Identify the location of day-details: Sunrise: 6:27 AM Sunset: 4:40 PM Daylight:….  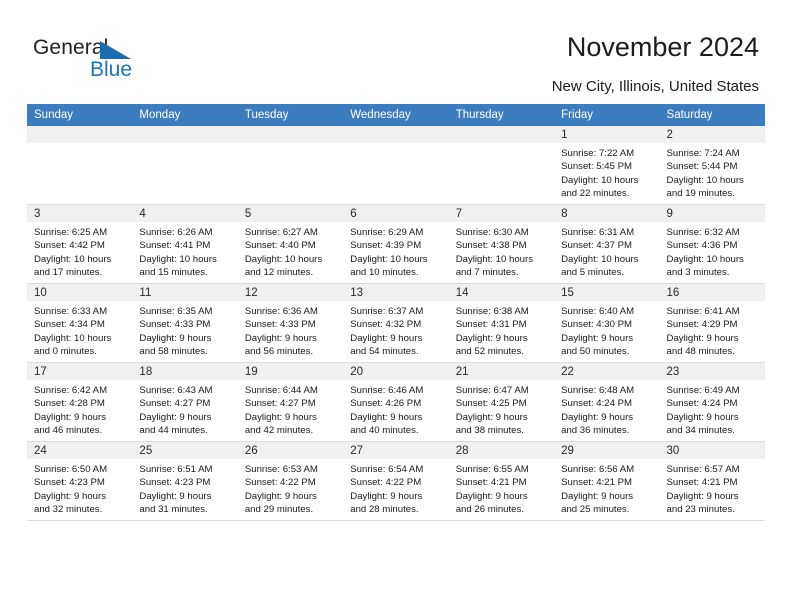
(290, 251).